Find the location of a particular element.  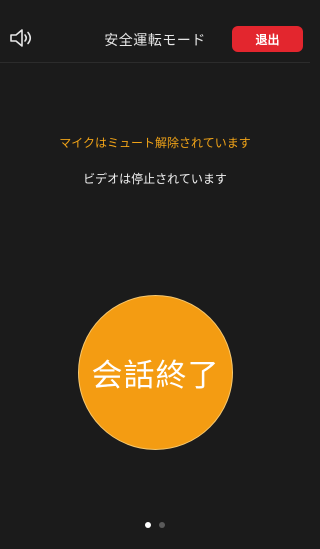

video-status-text: ビデオは停止されています is located at coordinates (155, 179).